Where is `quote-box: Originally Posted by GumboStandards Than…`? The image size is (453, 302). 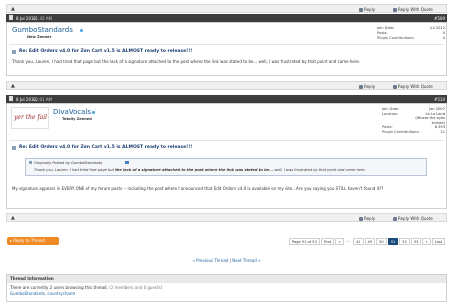 quote-box: Originally Posted by GumboStandards Than… is located at coordinates (226, 167).